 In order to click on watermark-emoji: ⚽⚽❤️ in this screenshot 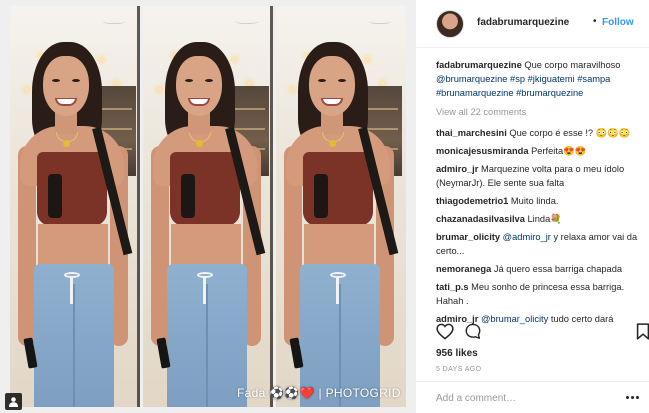, I will do `click(292, 393)`.